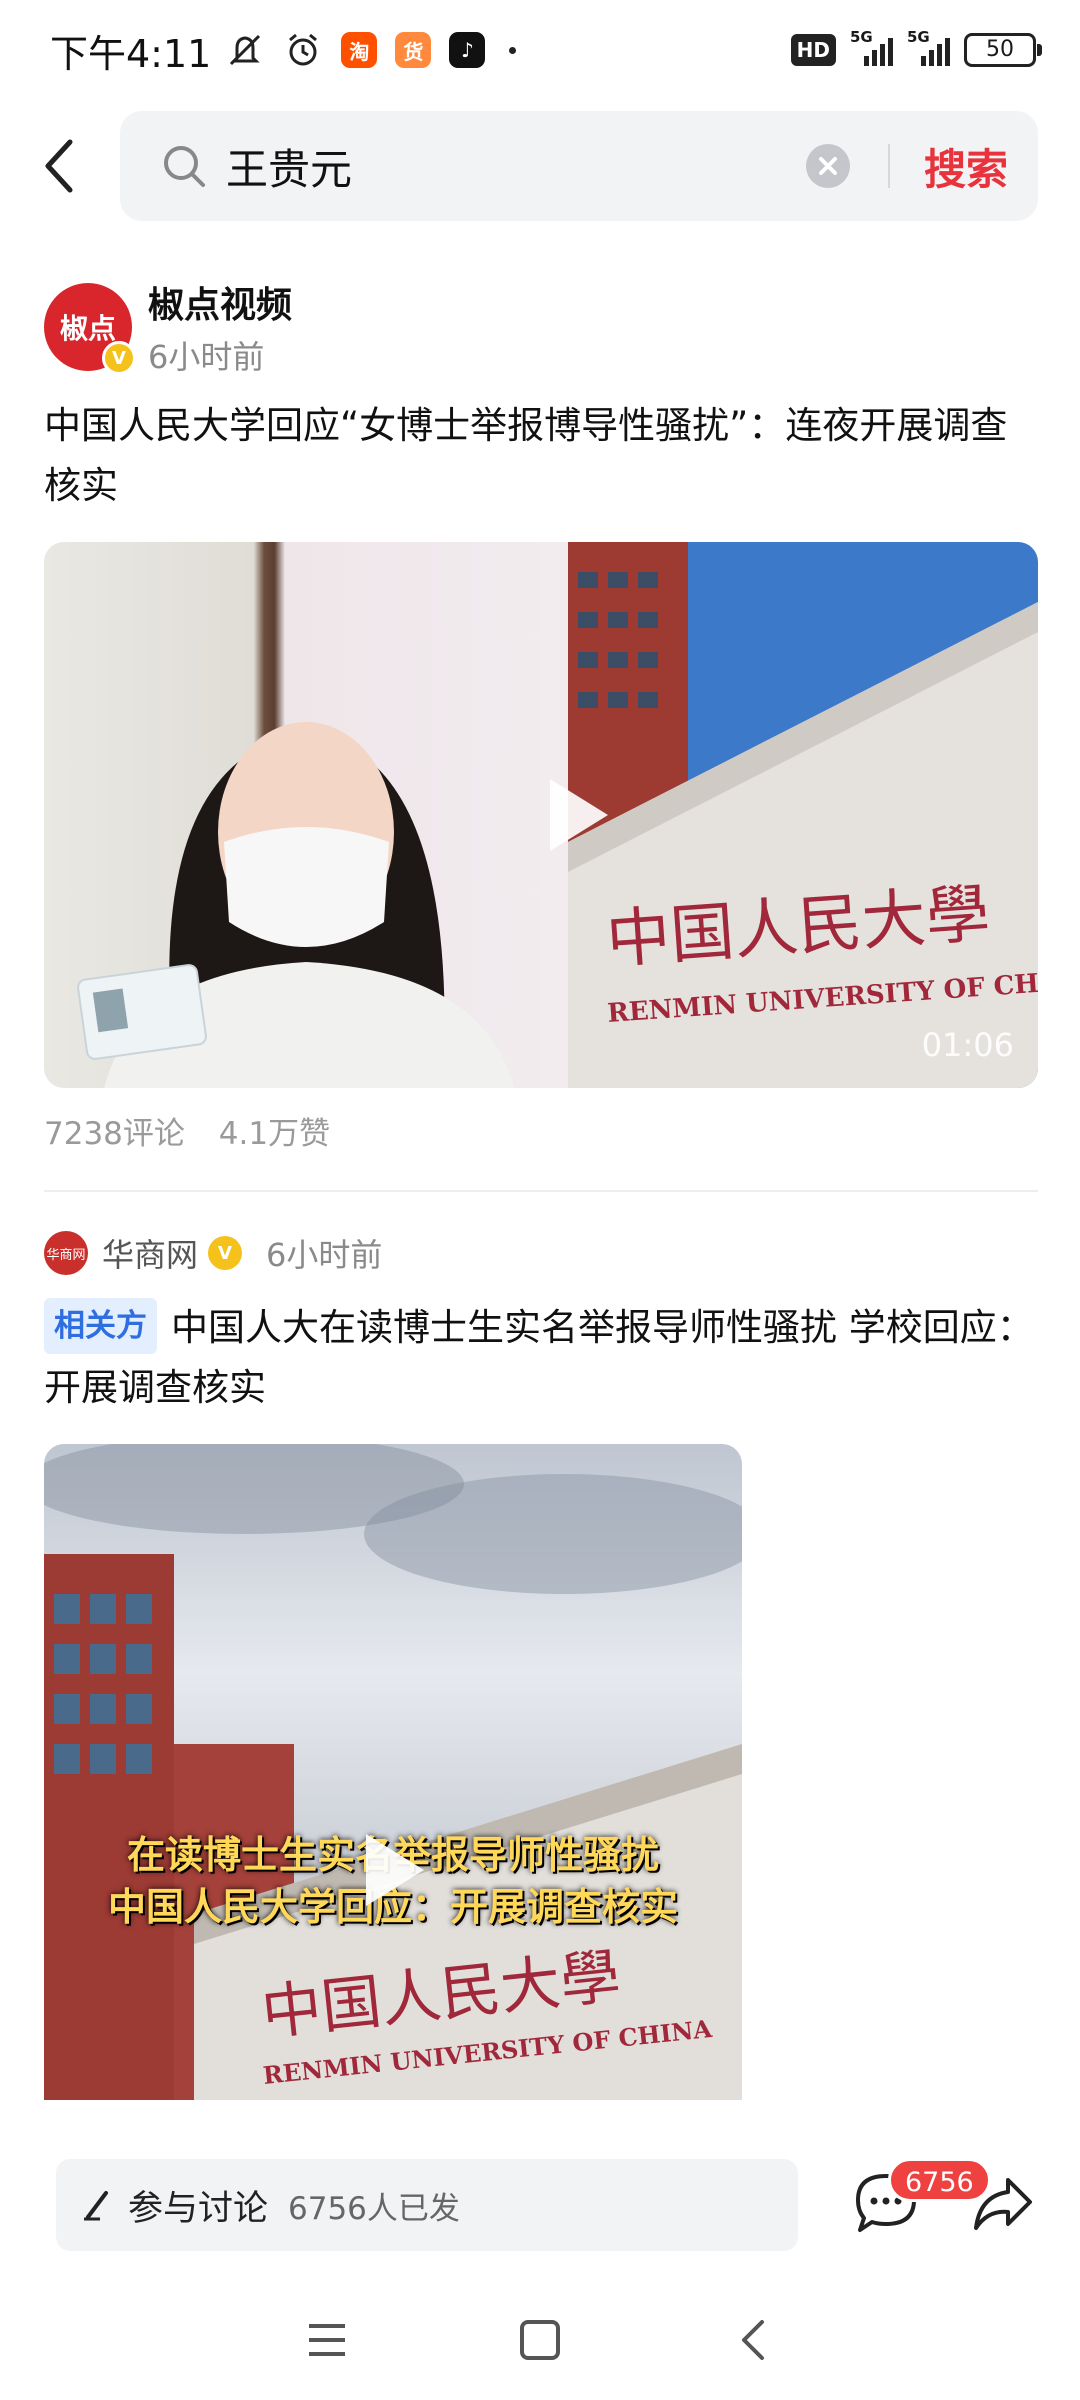 The height and width of the screenshot is (2400, 1080). I want to click on video-frame-university: 中国人民大學 RENMIN UNIVERSITY OF CHINA, so click(803, 815).